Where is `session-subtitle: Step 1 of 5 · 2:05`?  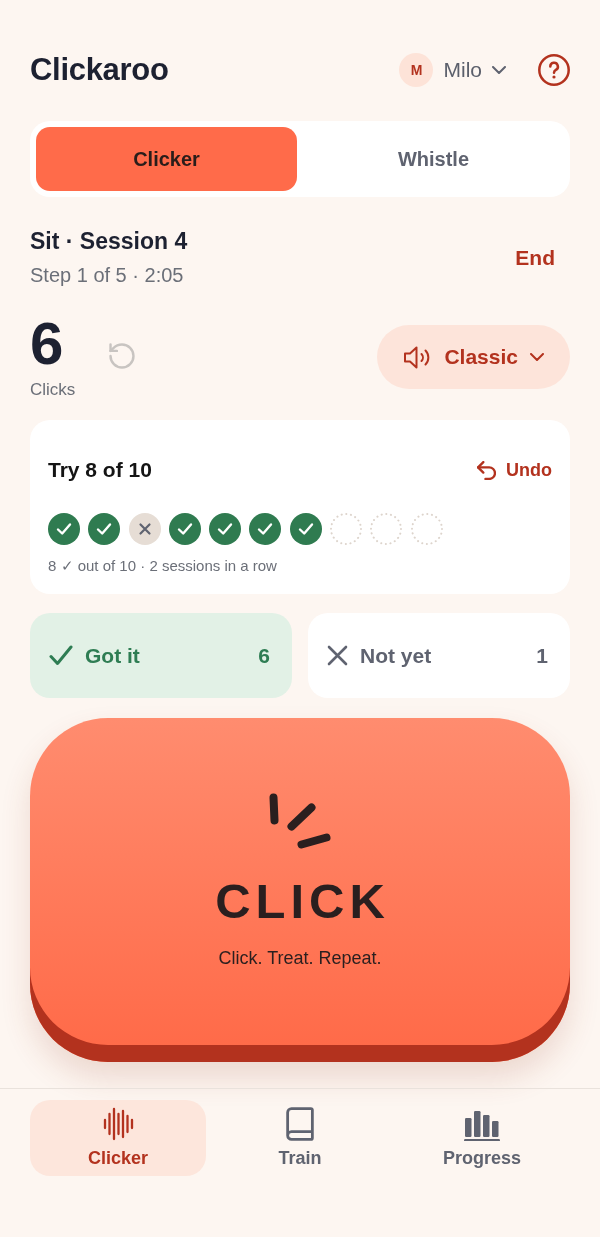
session-subtitle: Step 1 of 5 · 2:05 is located at coordinates (107, 275).